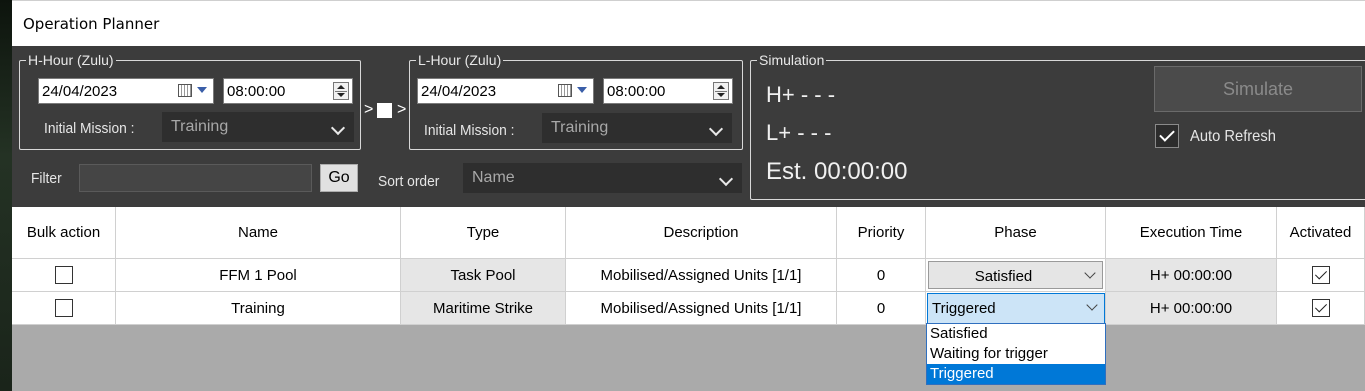 This screenshot has height=391, width=1365. I want to click on l-plus-readout: L+ - - -, so click(799, 132).